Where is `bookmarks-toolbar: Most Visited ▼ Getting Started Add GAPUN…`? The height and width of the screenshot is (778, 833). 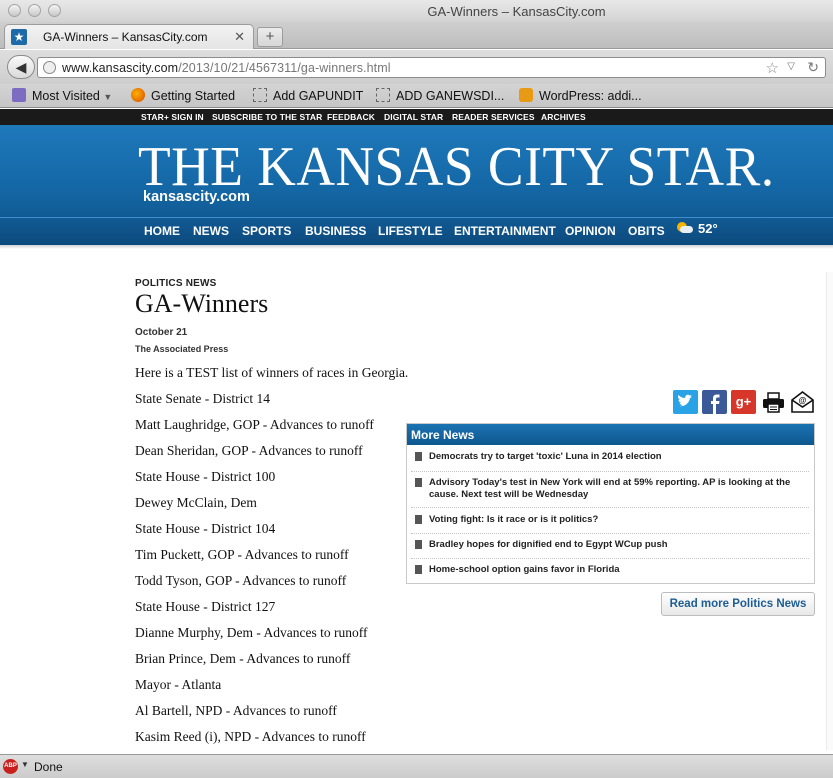
bookmarks-toolbar: Most Visited ▼ Getting Started Add GAPUN… is located at coordinates (416, 96).